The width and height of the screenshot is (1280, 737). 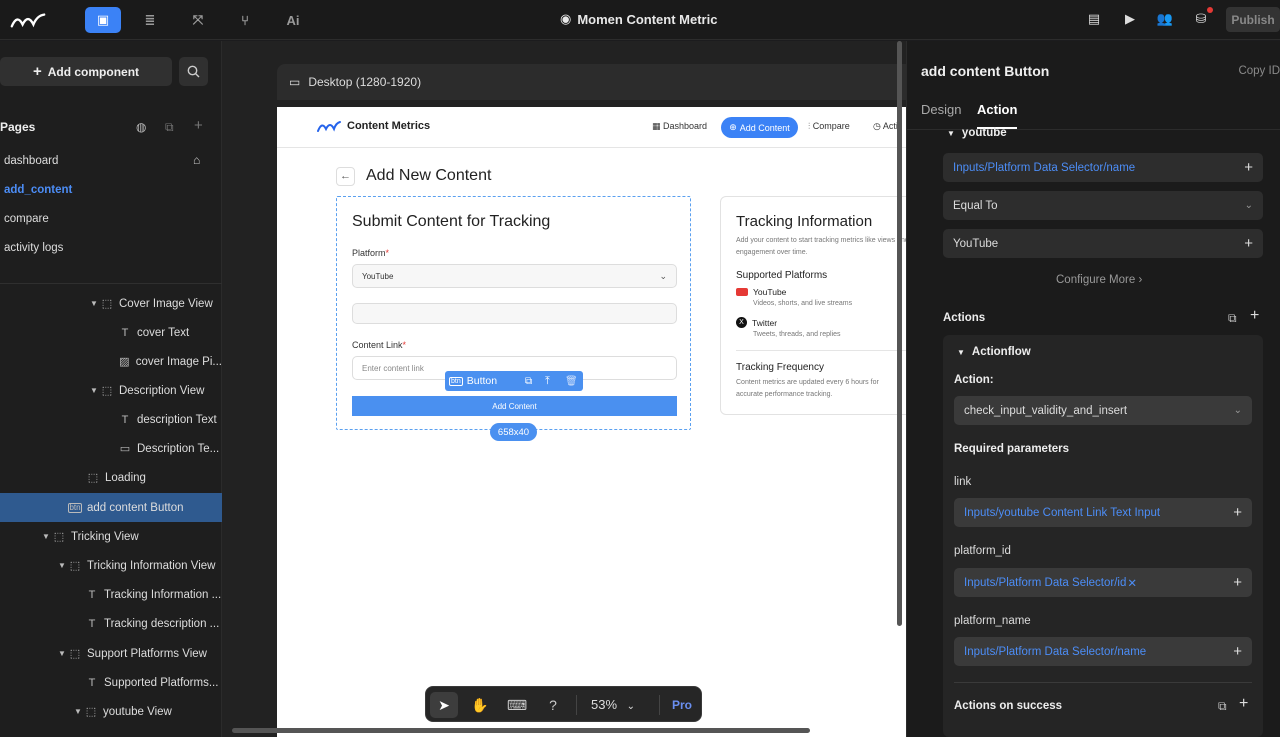 I want to click on play-icon: ▶, so click(x=1130, y=19).